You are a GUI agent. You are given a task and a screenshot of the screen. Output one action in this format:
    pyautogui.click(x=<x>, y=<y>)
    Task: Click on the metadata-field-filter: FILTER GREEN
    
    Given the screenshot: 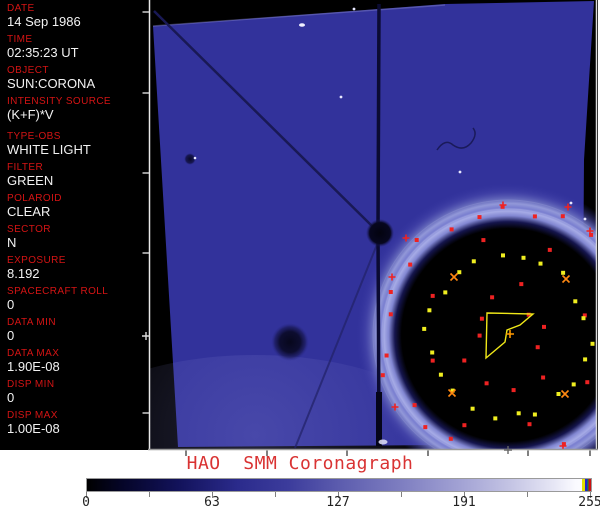 What is the action you would take?
    pyautogui.click(x=30, y=175)
    